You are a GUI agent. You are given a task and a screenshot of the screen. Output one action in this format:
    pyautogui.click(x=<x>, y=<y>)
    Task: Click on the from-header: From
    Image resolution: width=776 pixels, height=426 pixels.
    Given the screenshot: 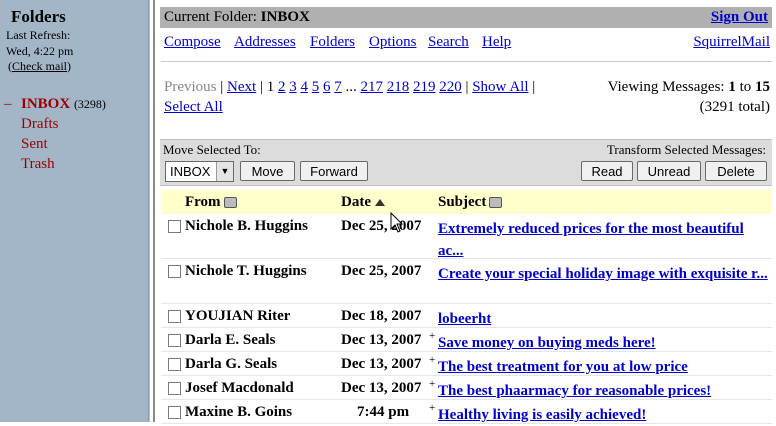 What is the action you would take?
    pyautogui.click(x=211, y=202)
    